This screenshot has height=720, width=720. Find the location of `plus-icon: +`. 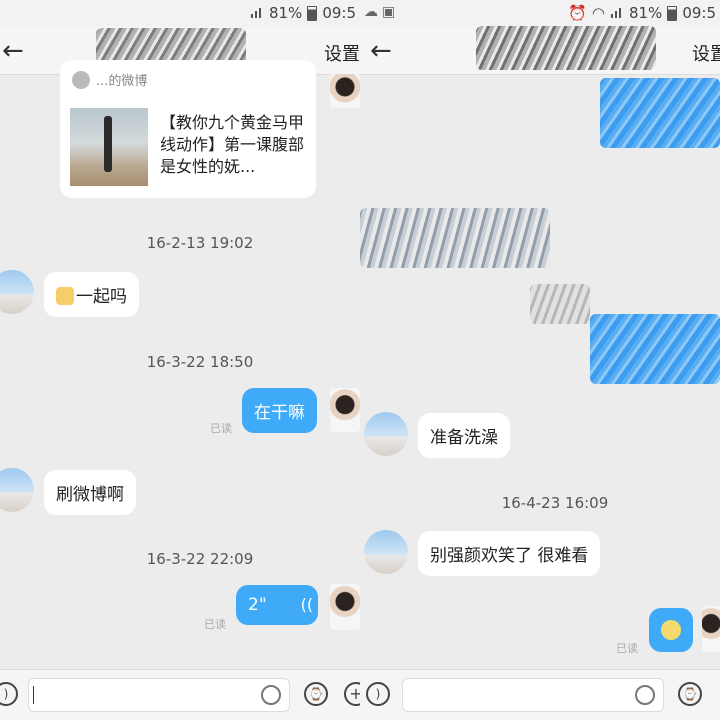

plus-icon: + is located at coordinates (352, 694).